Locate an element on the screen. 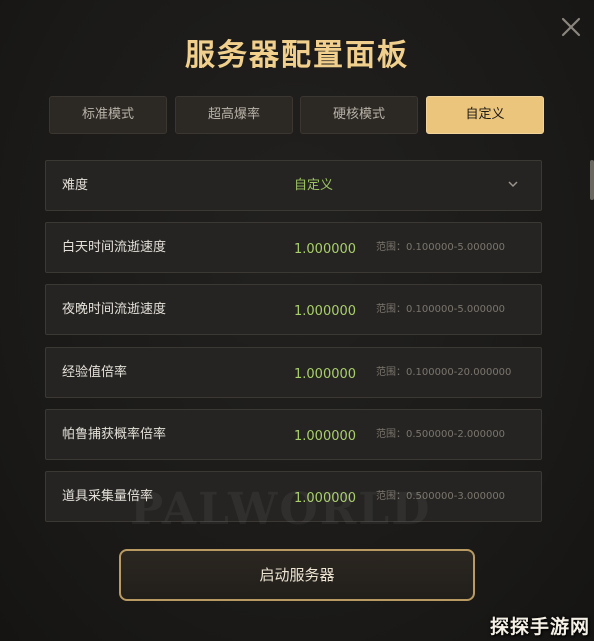  chevron-down-icon is located at coordinates (513, 184).